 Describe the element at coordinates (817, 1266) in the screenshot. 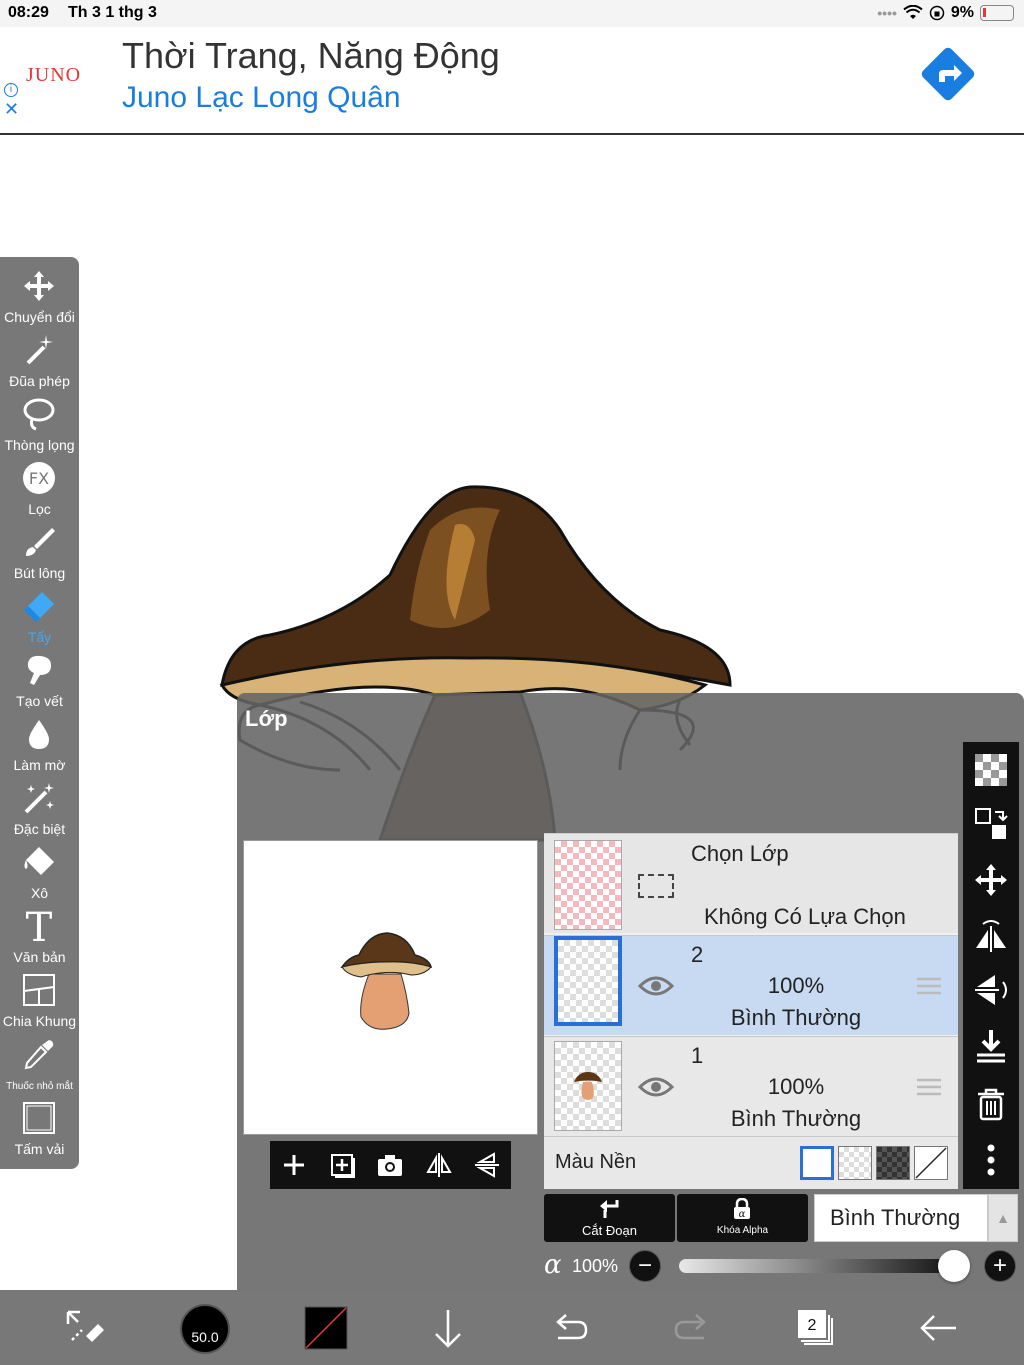

I see `opacity-slider` at that location.